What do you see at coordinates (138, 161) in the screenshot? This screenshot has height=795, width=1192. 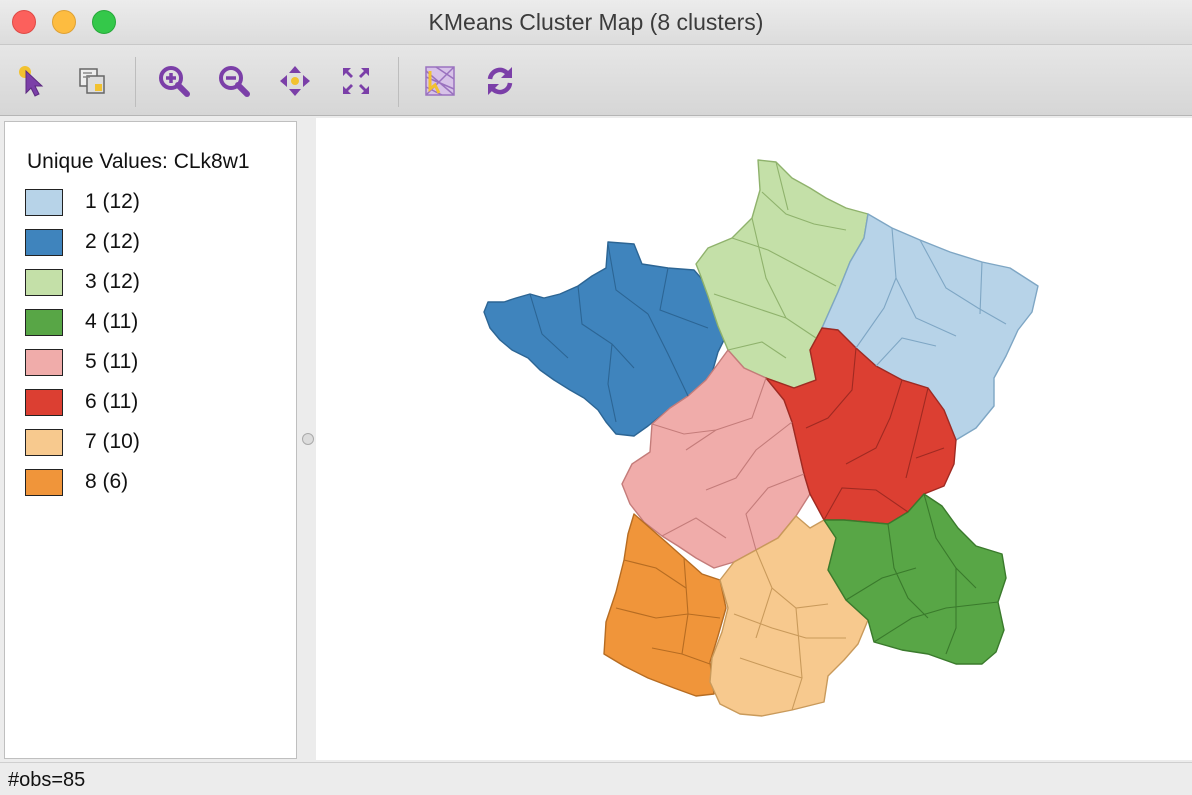 I see `legend-title: Unique Values: CLk8w1` at bounding box center [138, 161].